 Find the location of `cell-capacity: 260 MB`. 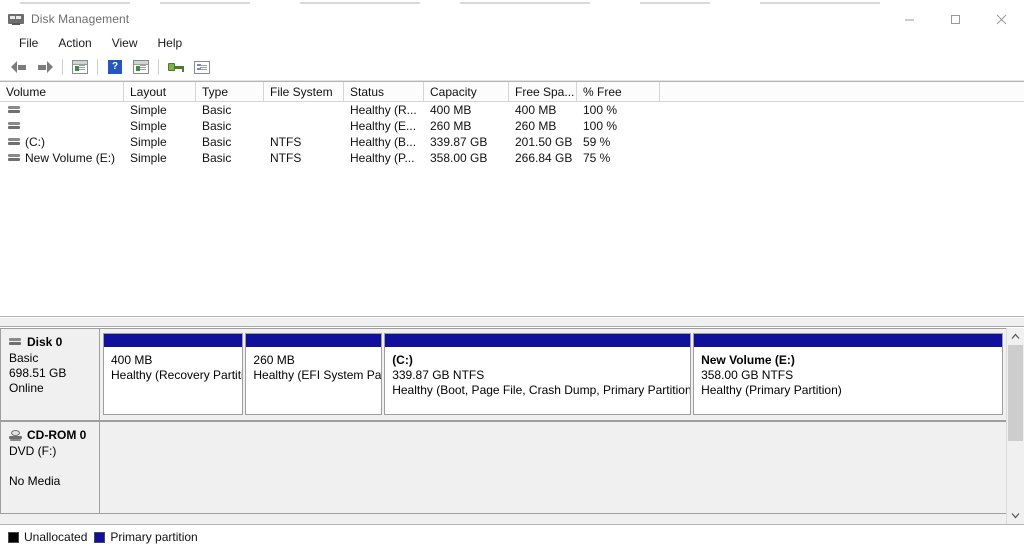

cell-capacity: 260 MB is located at coordinates (451, 126).